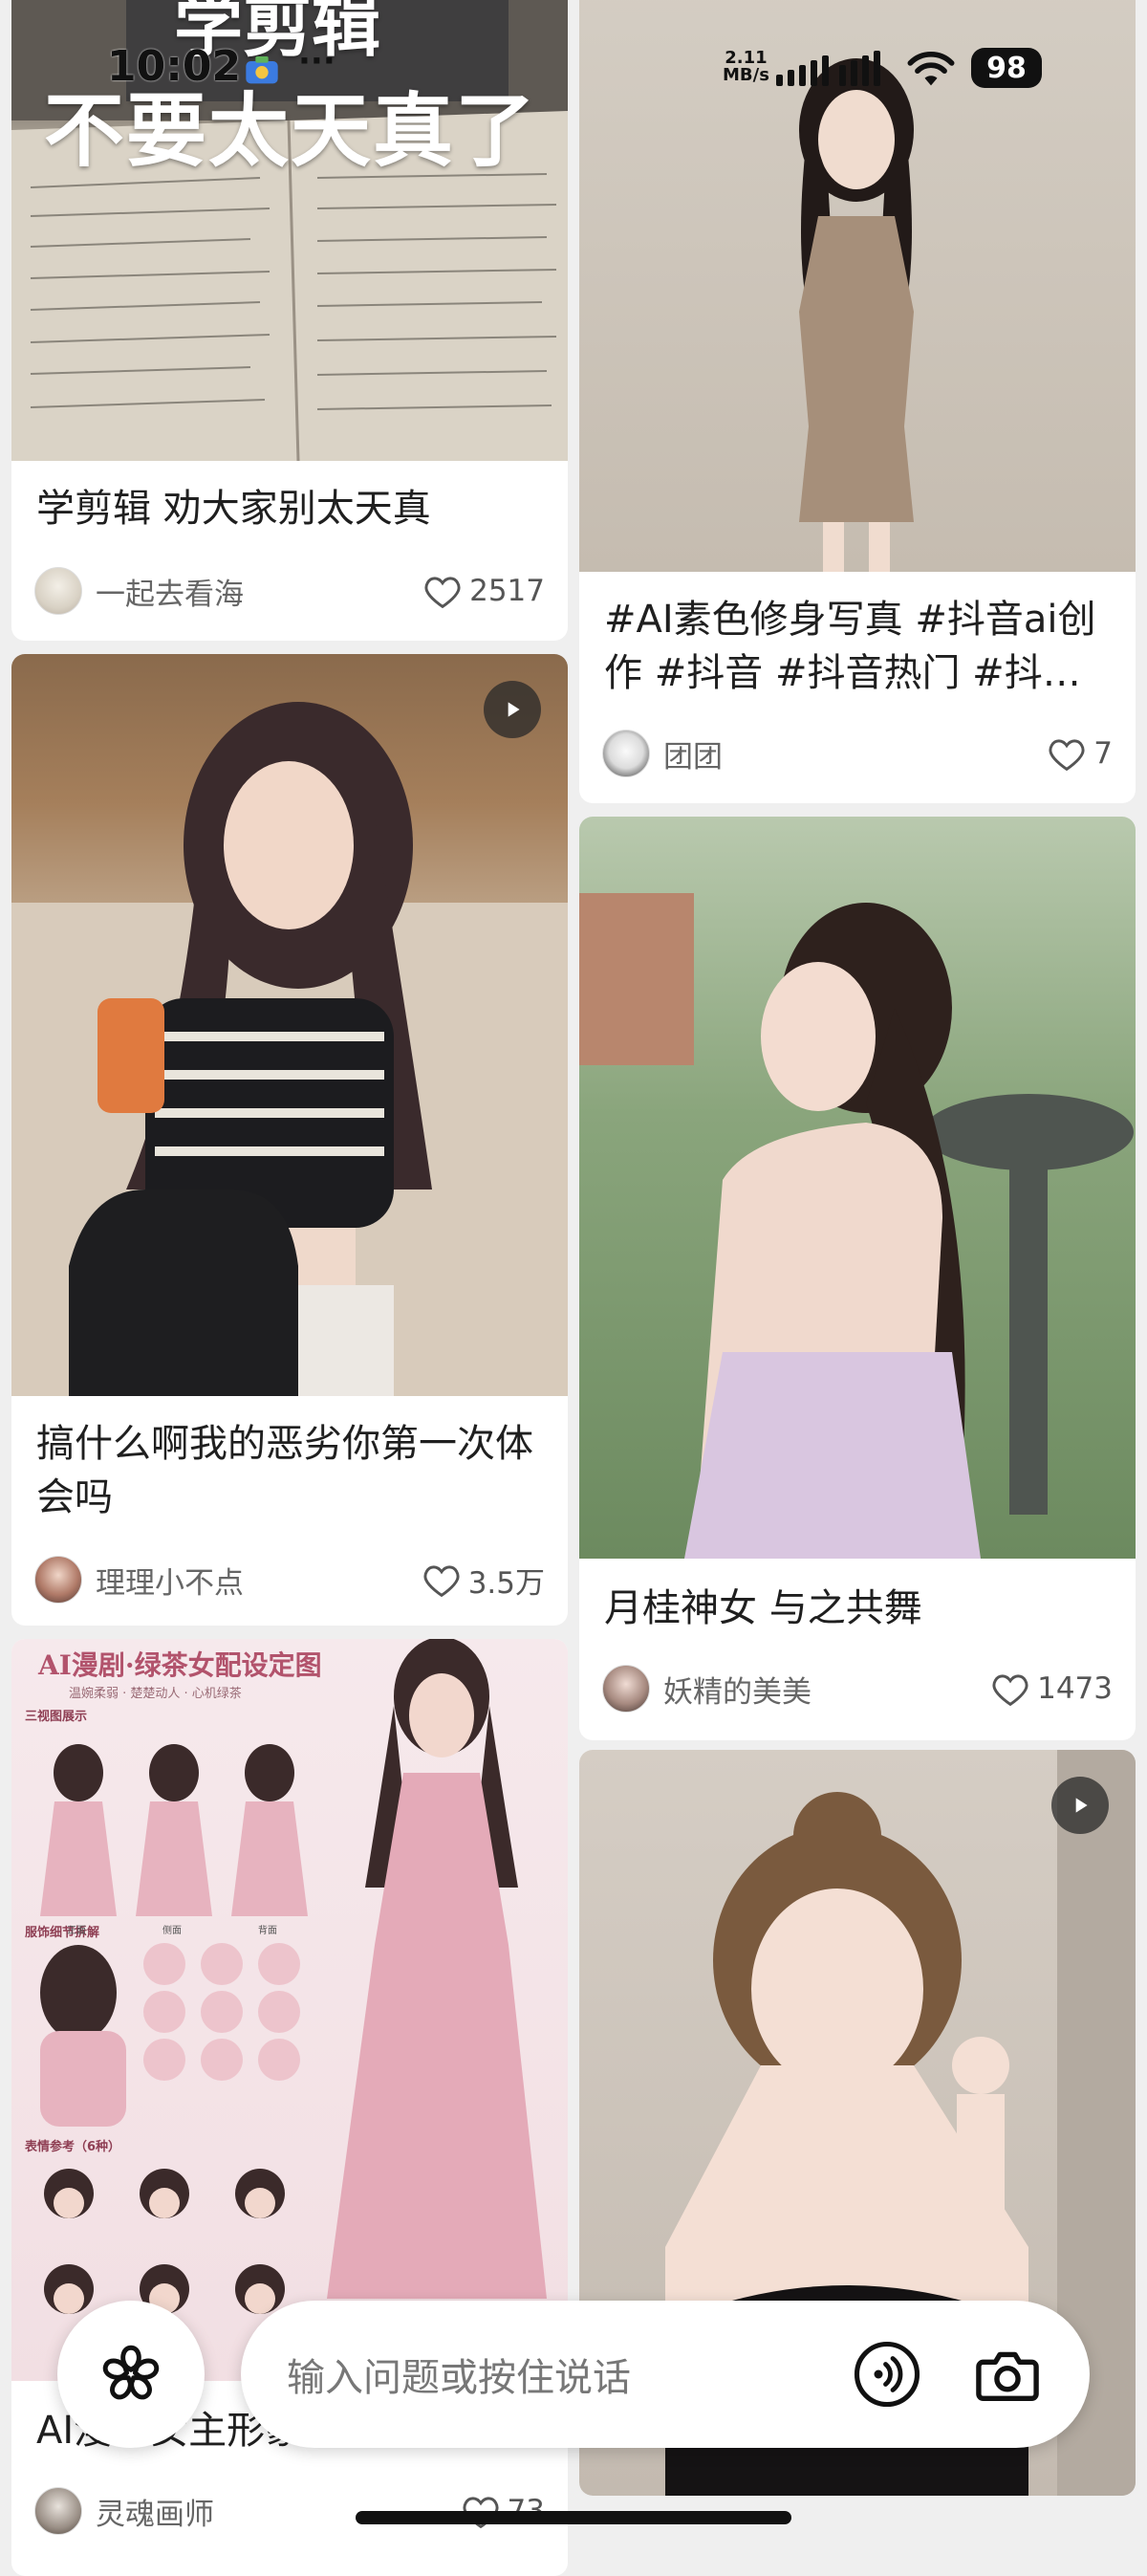 This screenshot has width=1147, height=2576. I want to click on card-meta: 团团 7, so click(857, 753).